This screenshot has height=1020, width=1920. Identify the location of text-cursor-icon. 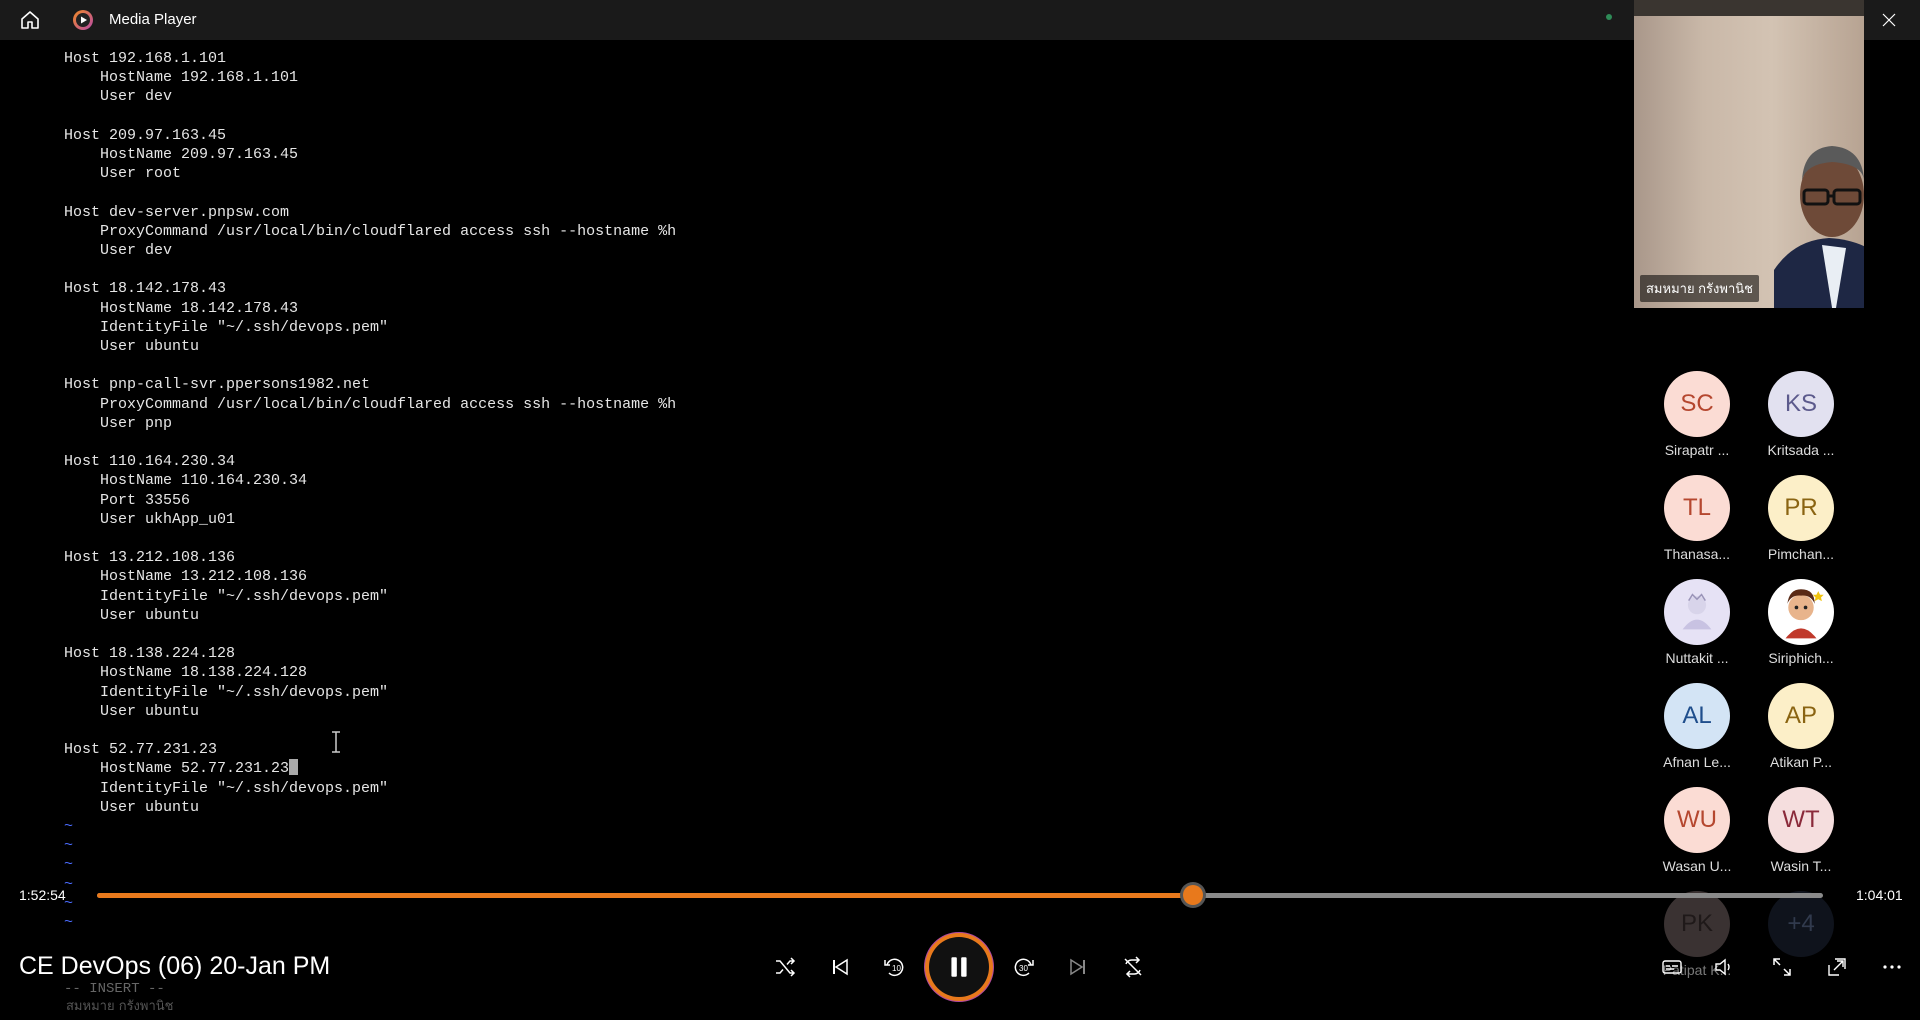
(336, 742).